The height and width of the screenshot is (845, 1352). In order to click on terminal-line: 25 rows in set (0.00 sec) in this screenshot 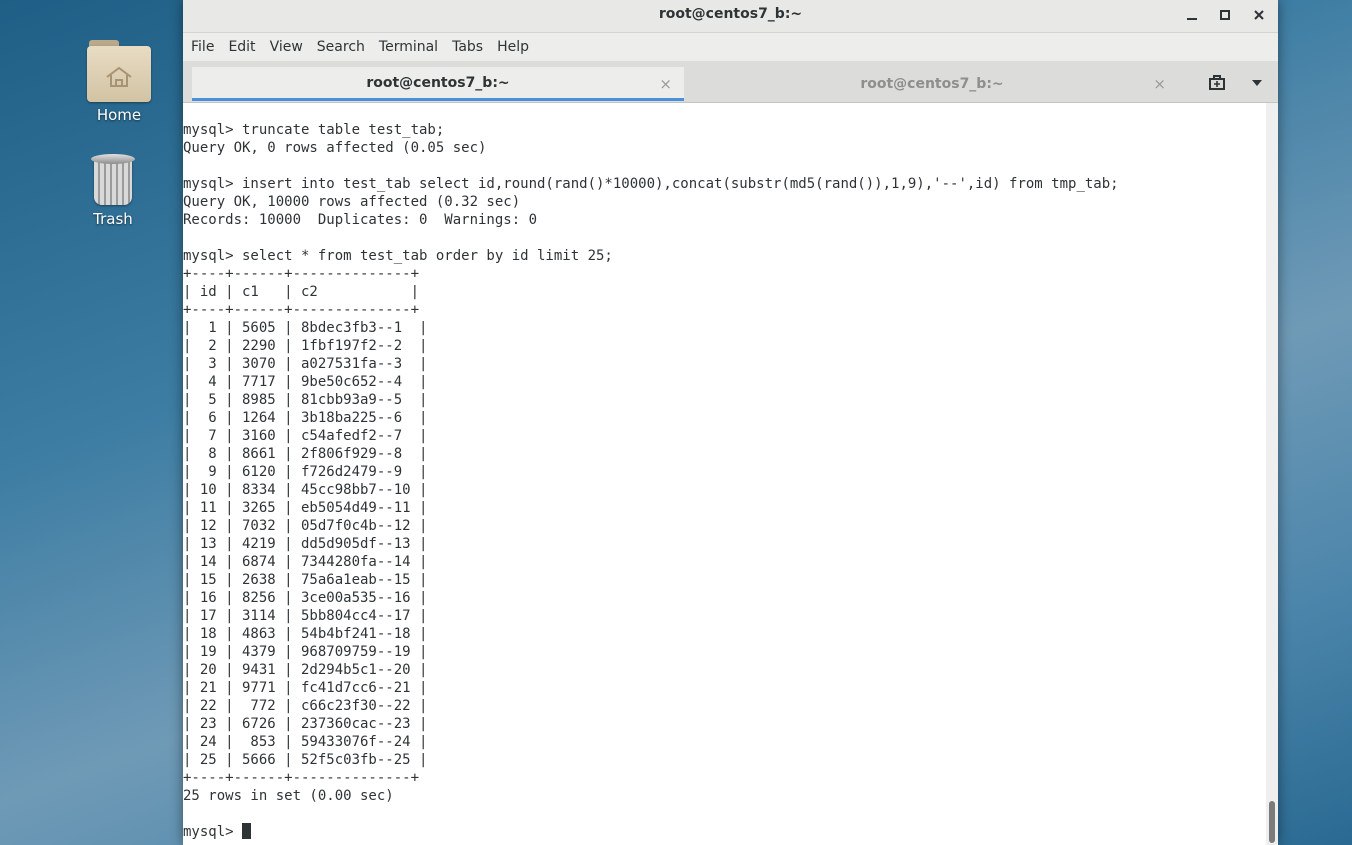, I will do `click(288, 796)`.